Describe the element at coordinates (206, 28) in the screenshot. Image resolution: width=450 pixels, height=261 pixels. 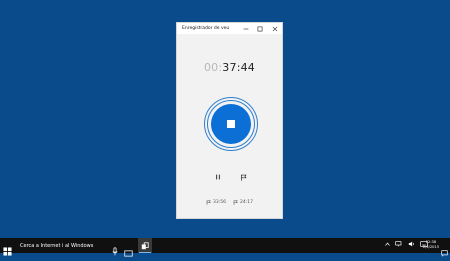
I see `window-title: Enregistrador de veu` at that location.